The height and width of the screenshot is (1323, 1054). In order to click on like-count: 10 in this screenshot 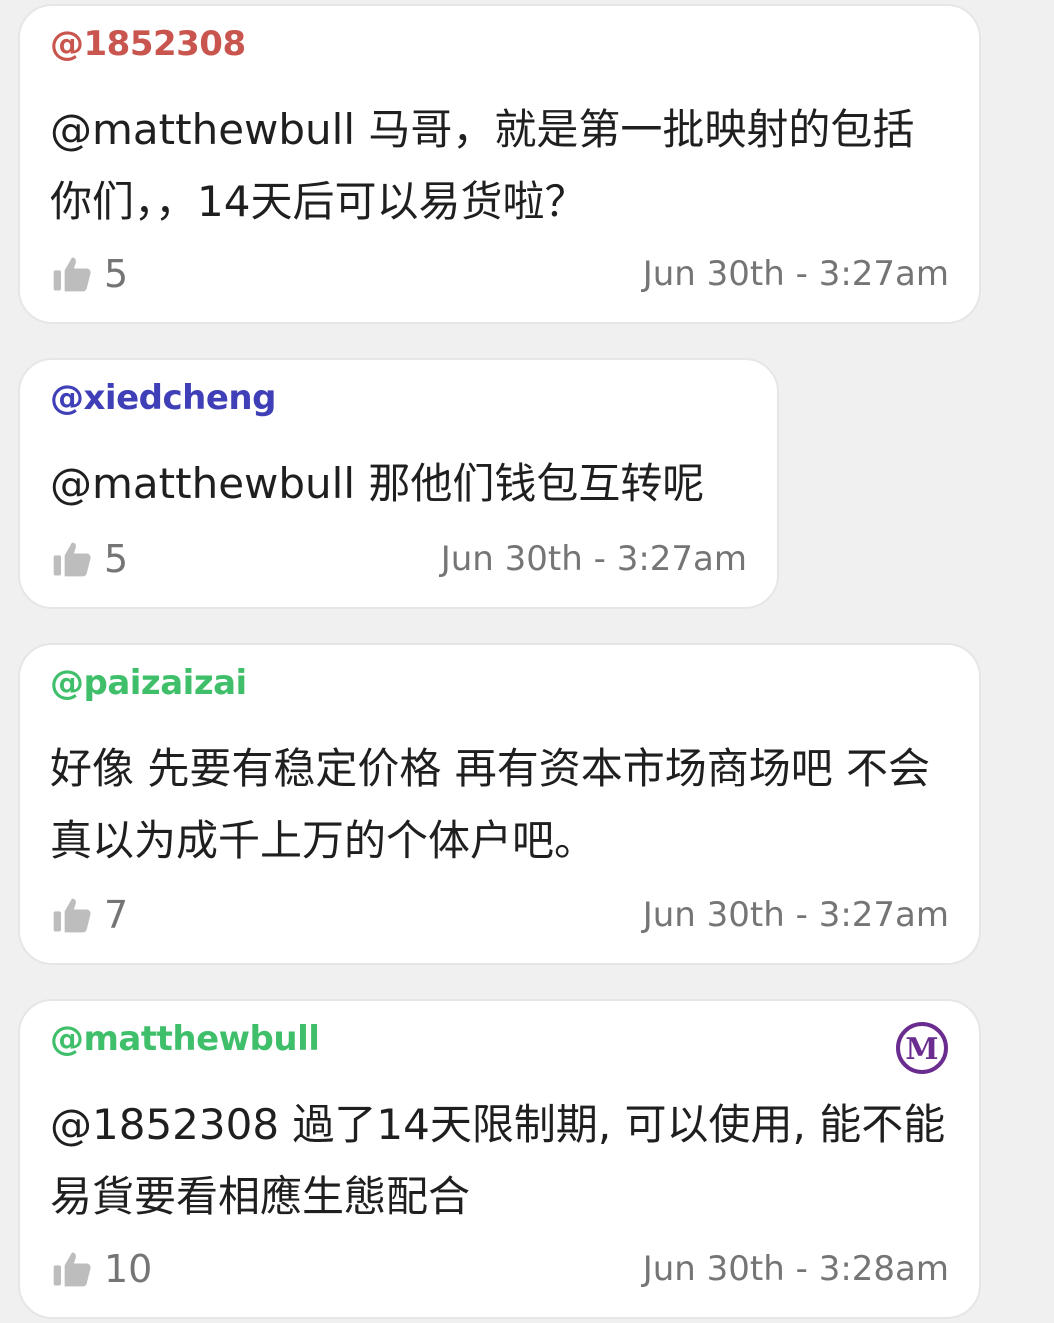, I will do `click(128, 1269)`.